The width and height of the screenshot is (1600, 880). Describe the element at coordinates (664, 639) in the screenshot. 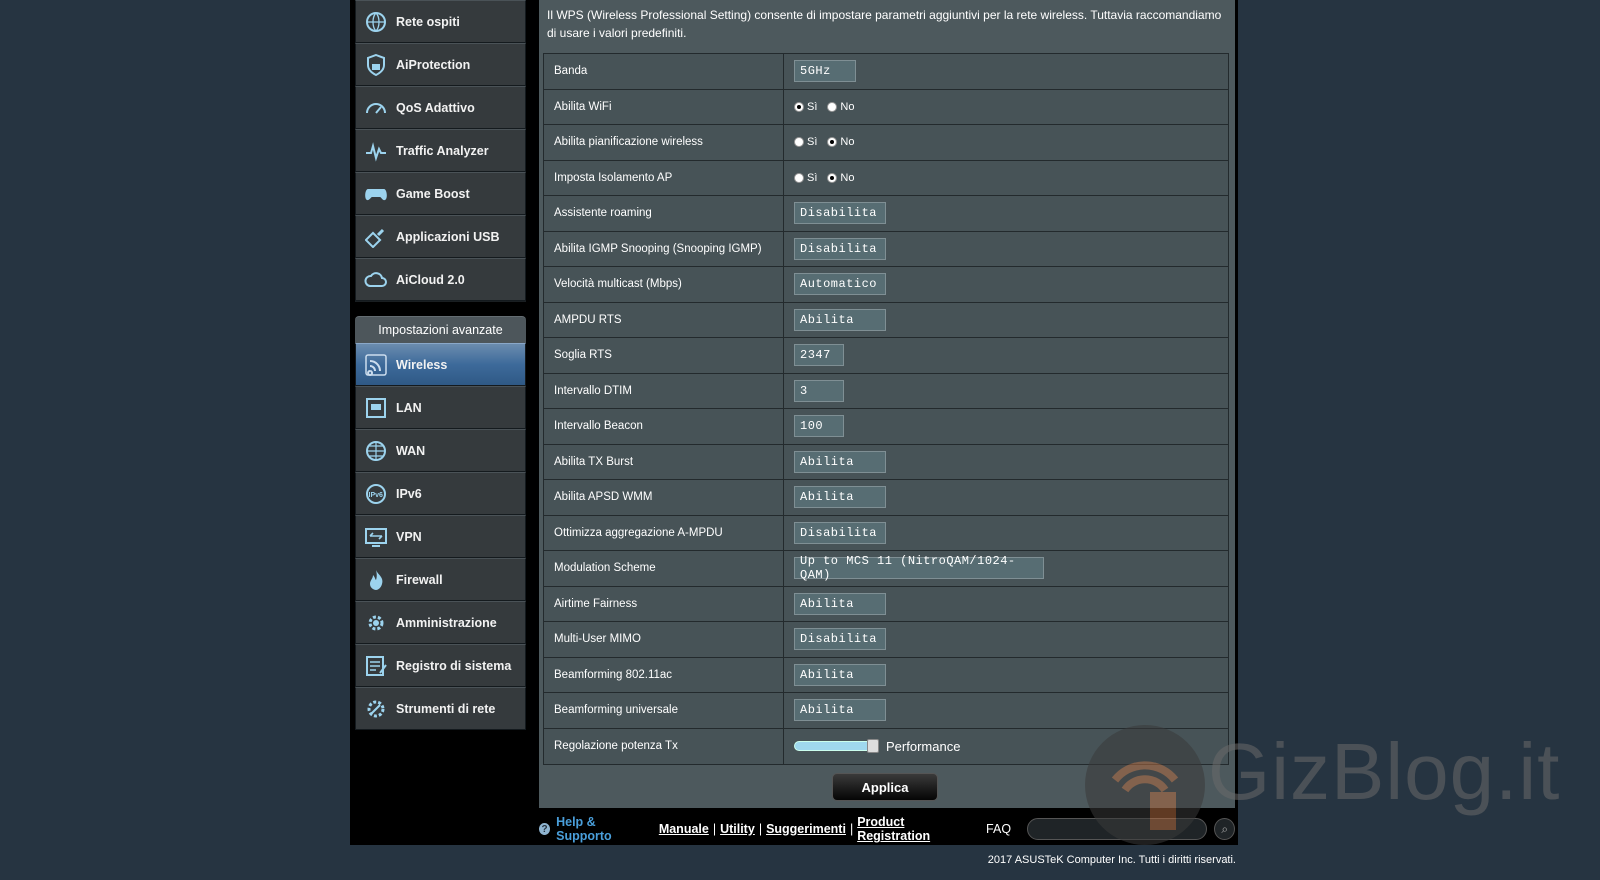

I see `setting-label: Multi-User MIMO` at that location.